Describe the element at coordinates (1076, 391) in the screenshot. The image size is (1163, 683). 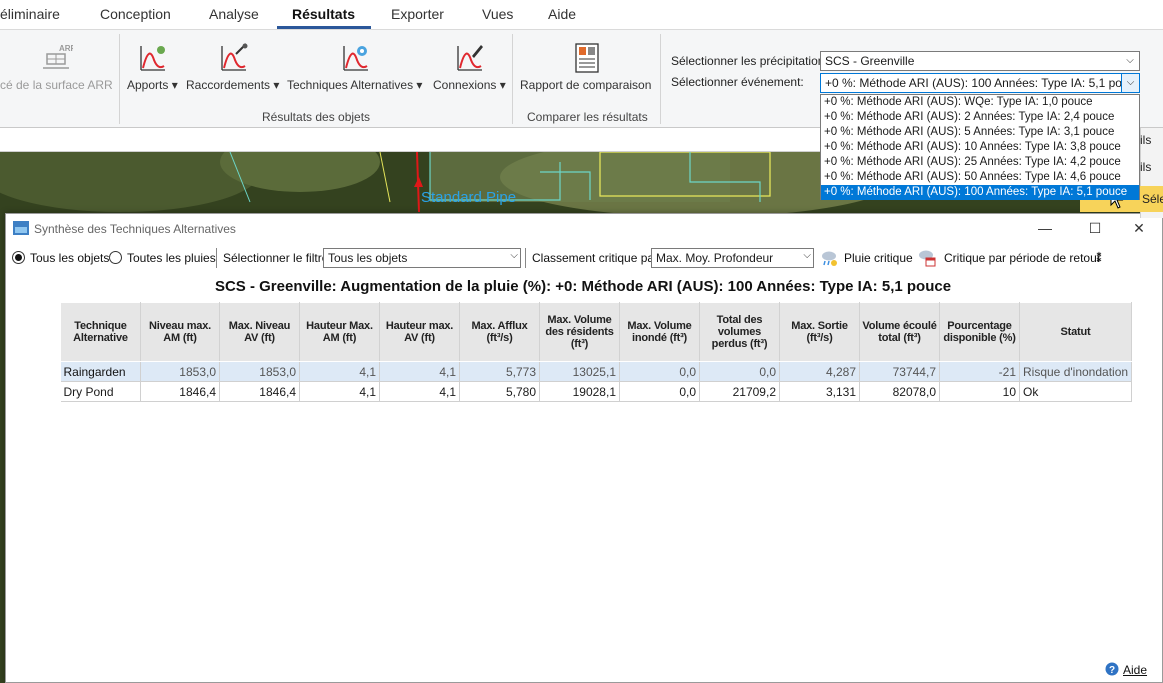
I see `table-cell: Ok` at that location.